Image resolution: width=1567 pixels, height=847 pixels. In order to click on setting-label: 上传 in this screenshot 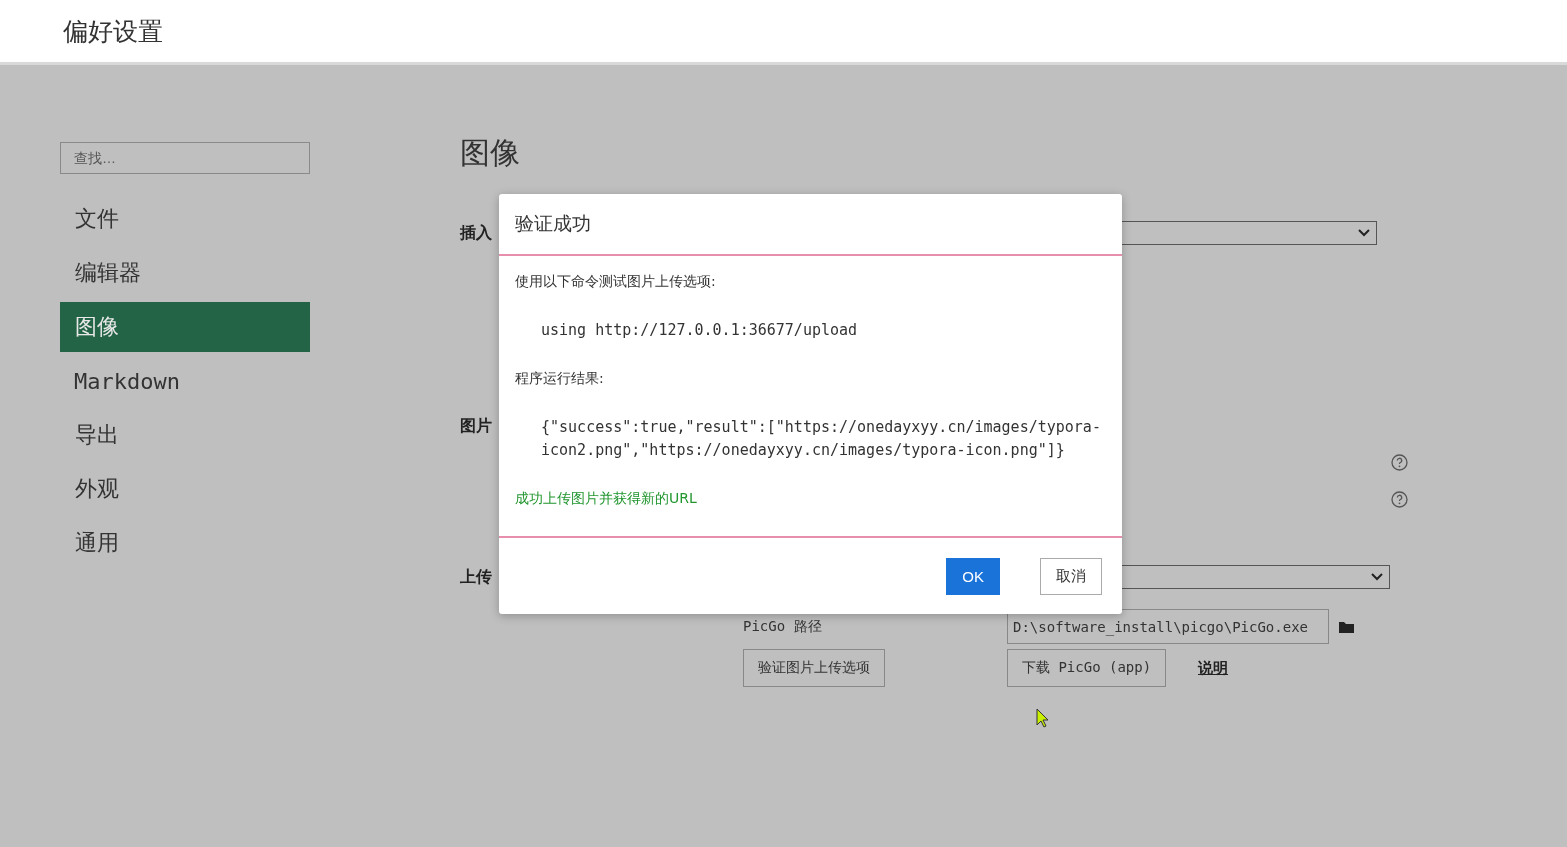, I will do `click(476, 577)`.